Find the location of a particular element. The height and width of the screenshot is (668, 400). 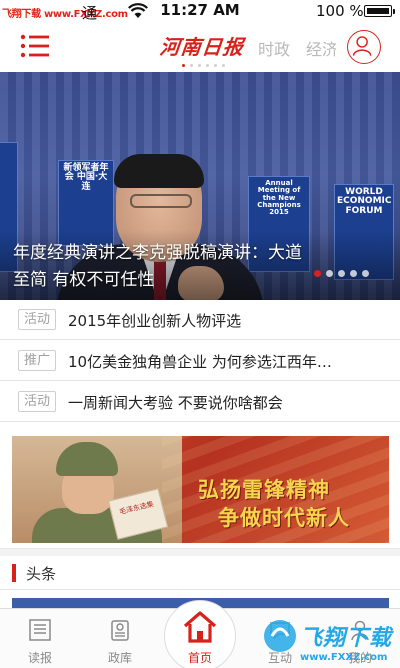

news-tag: 推广 is located at coordinates (37, 360).